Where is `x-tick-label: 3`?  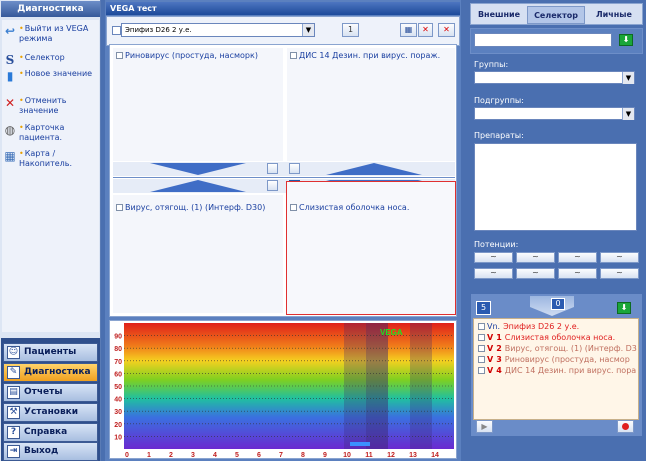 x-tick-label: 3 is located at coordinates (193, 455).